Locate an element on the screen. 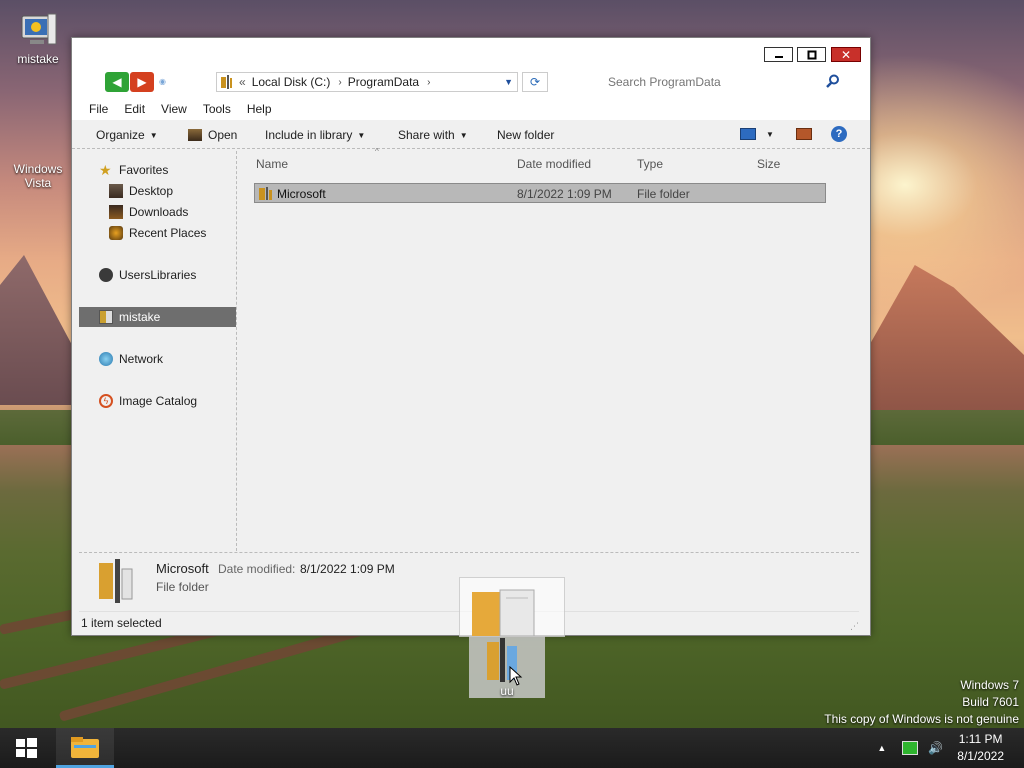 This screenshot has width=1024, height=768. refresh-button: ⟳ is located at coordinates (535, 82).